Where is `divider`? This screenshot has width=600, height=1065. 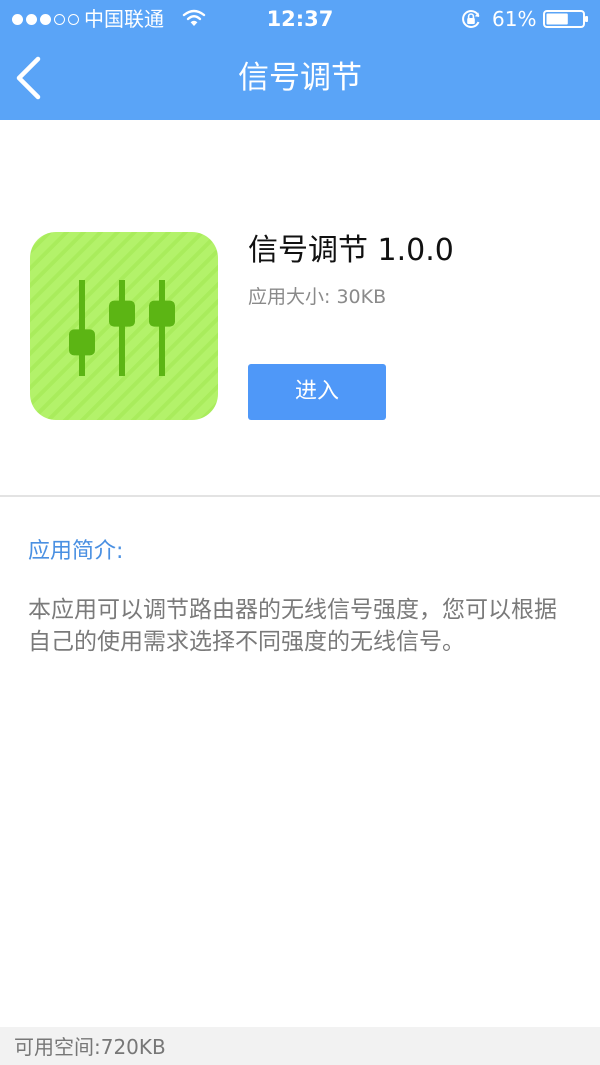
divider is located at coordinates (300, 496).